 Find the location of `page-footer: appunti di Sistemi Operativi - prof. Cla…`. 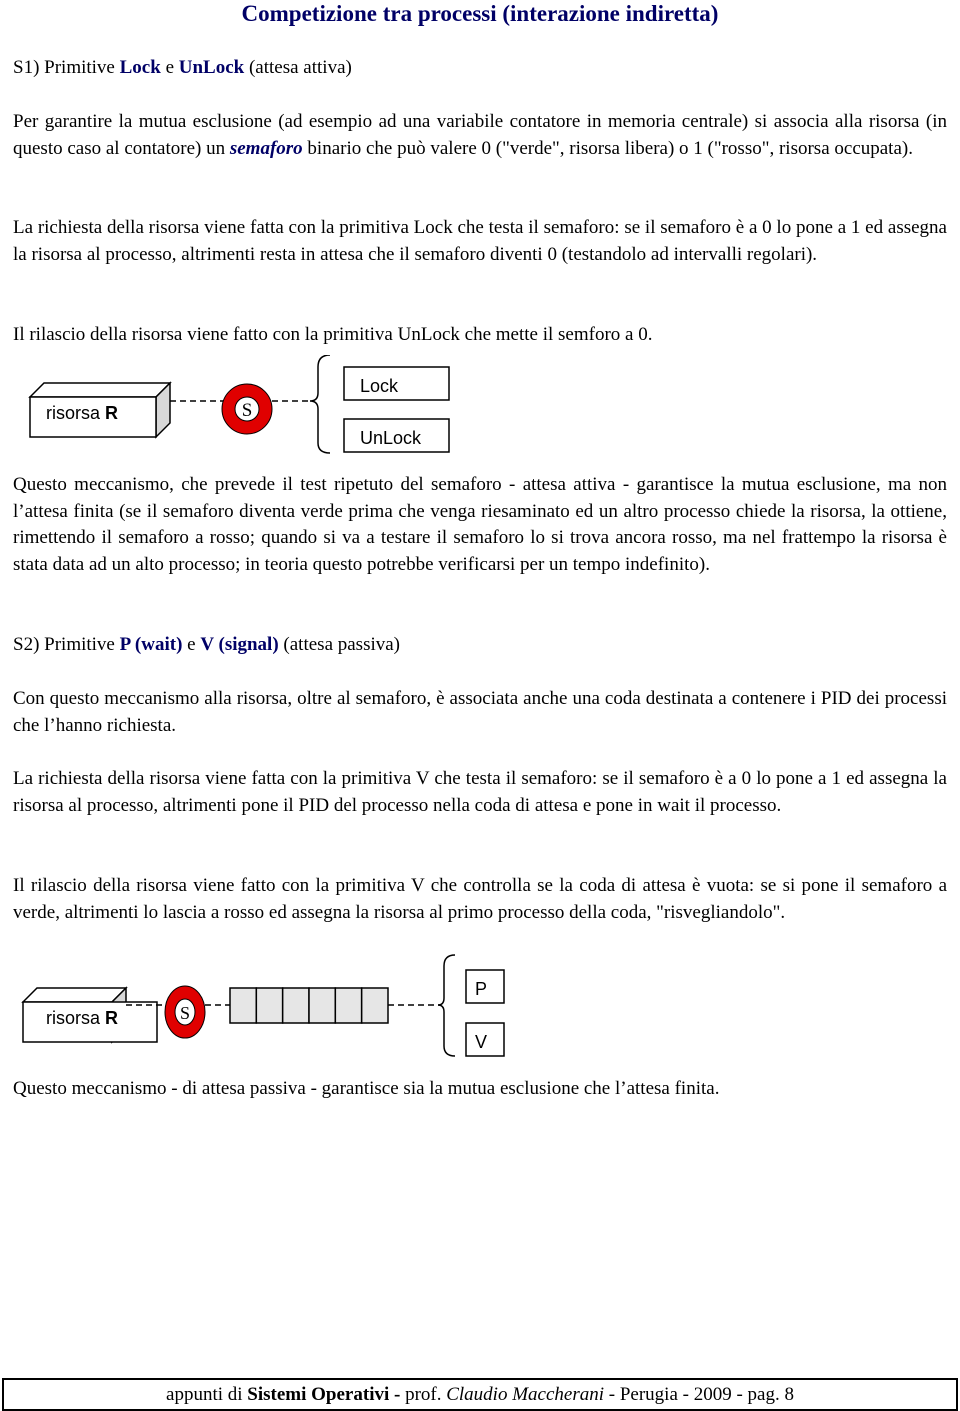

page-footer: appunti di Sistemi Operativi - prof. Cla… is located at coordinates (480, 1394).